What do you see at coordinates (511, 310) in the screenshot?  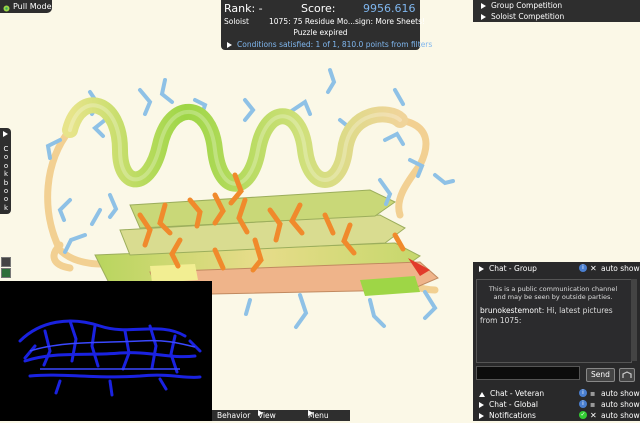 I see `chat-message-user: brunokestemont` at bounding box center [511, 310].